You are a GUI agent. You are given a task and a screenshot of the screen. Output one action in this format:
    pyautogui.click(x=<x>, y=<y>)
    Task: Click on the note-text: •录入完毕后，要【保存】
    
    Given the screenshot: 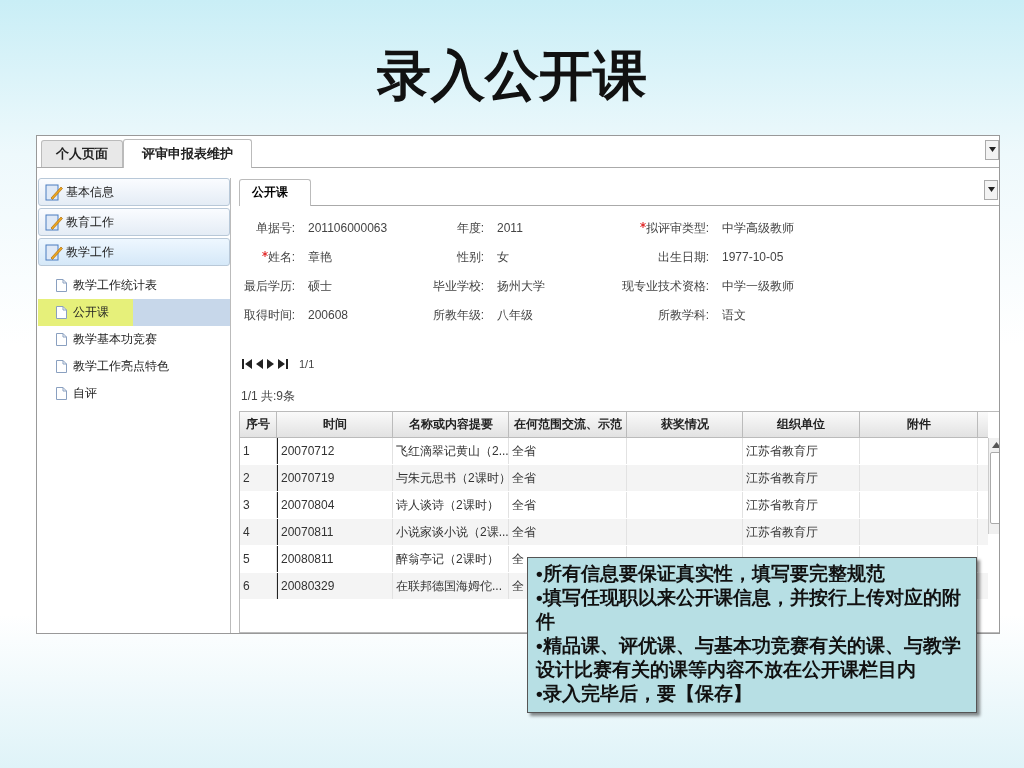 What is the action you would take?
    pyautogui.click(x=644, y=694)
    